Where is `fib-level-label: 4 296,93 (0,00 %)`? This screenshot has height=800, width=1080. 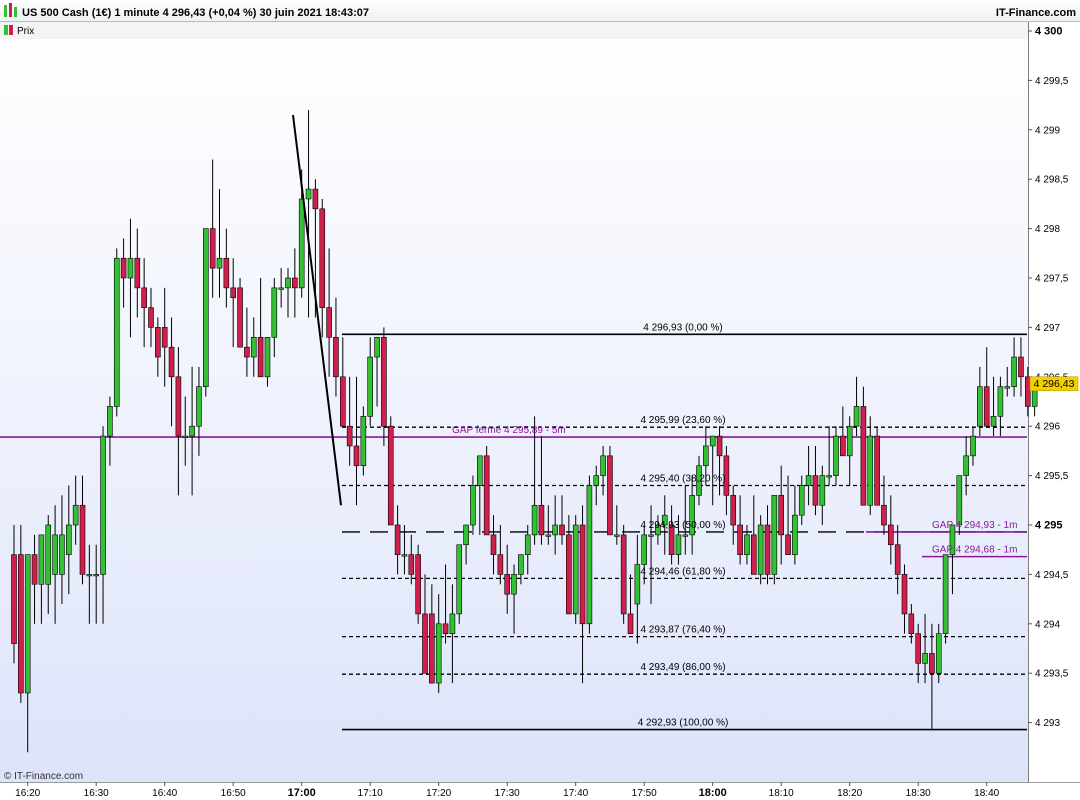
fib-level-label: 4 296,93 (0,00 %) is located at coordinates (683, 327).